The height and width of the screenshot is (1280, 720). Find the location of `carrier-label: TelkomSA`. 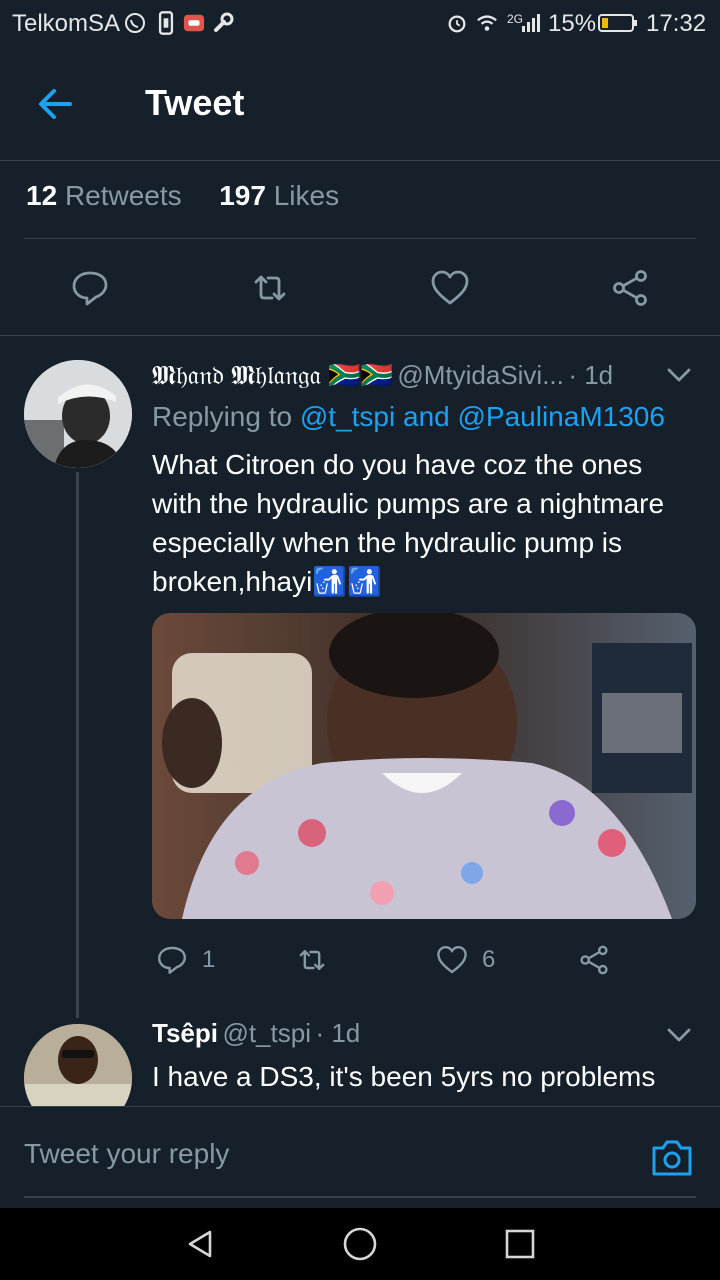

carrier-label: TelkomSA is located at coordinates (66, 23).